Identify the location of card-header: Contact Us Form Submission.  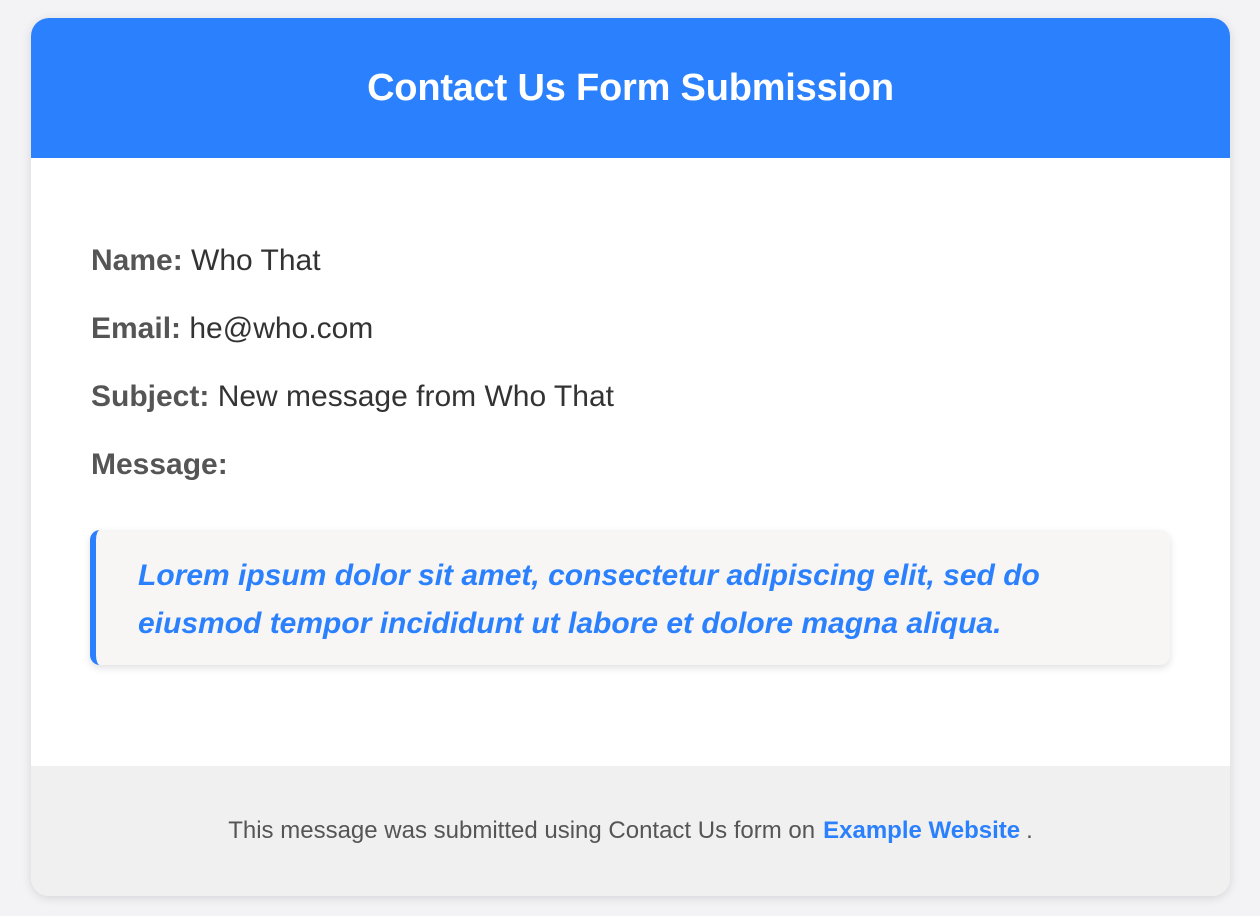
(630, 88).